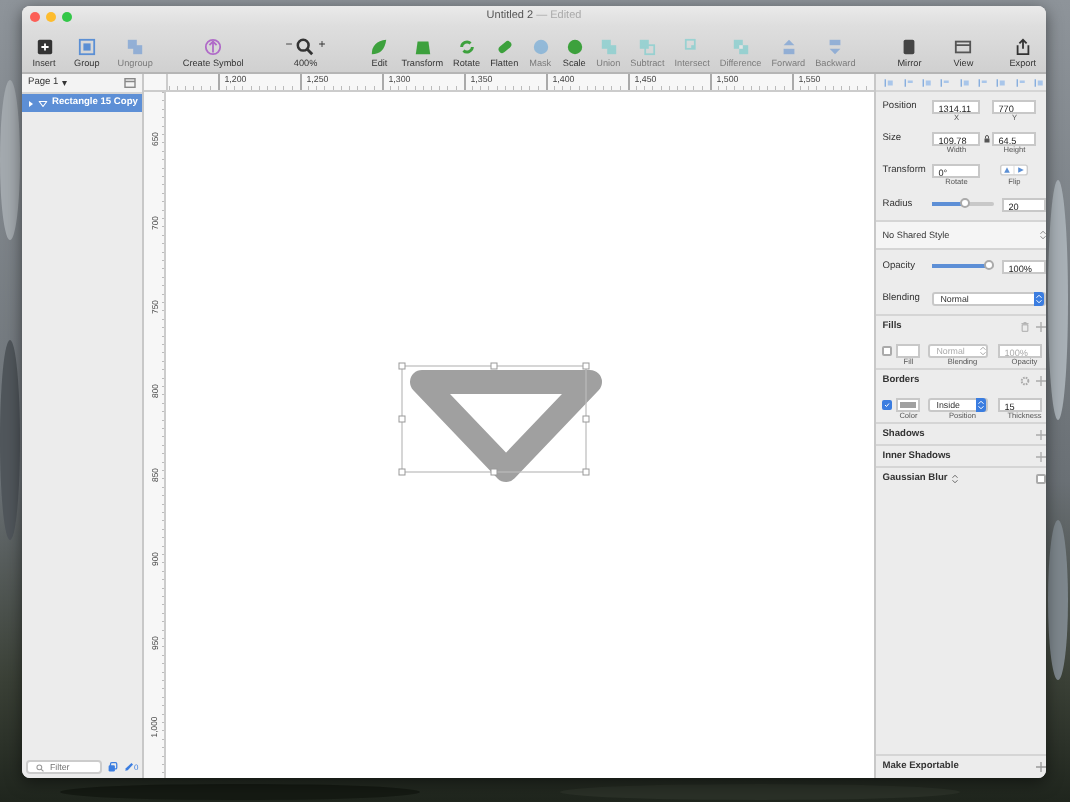  What do you see at coordinates (130, 83) in the screenshot?
I see `panel-icon` at bounding box center [130, 83].